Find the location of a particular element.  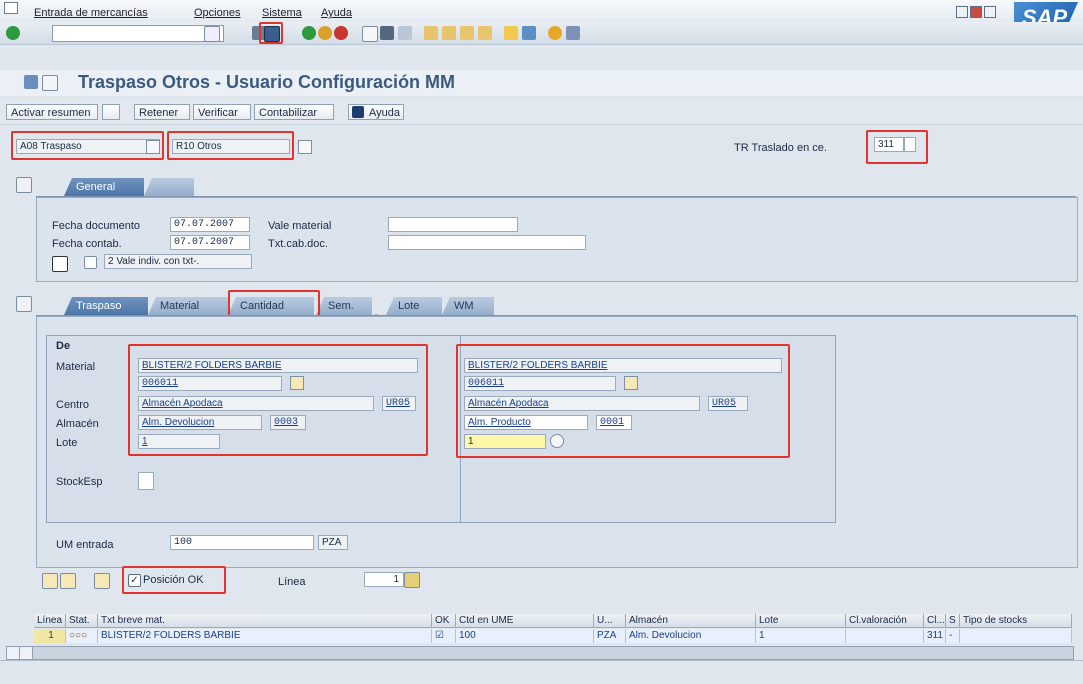

linea-label: Línea is located at coordinates (292, 582).